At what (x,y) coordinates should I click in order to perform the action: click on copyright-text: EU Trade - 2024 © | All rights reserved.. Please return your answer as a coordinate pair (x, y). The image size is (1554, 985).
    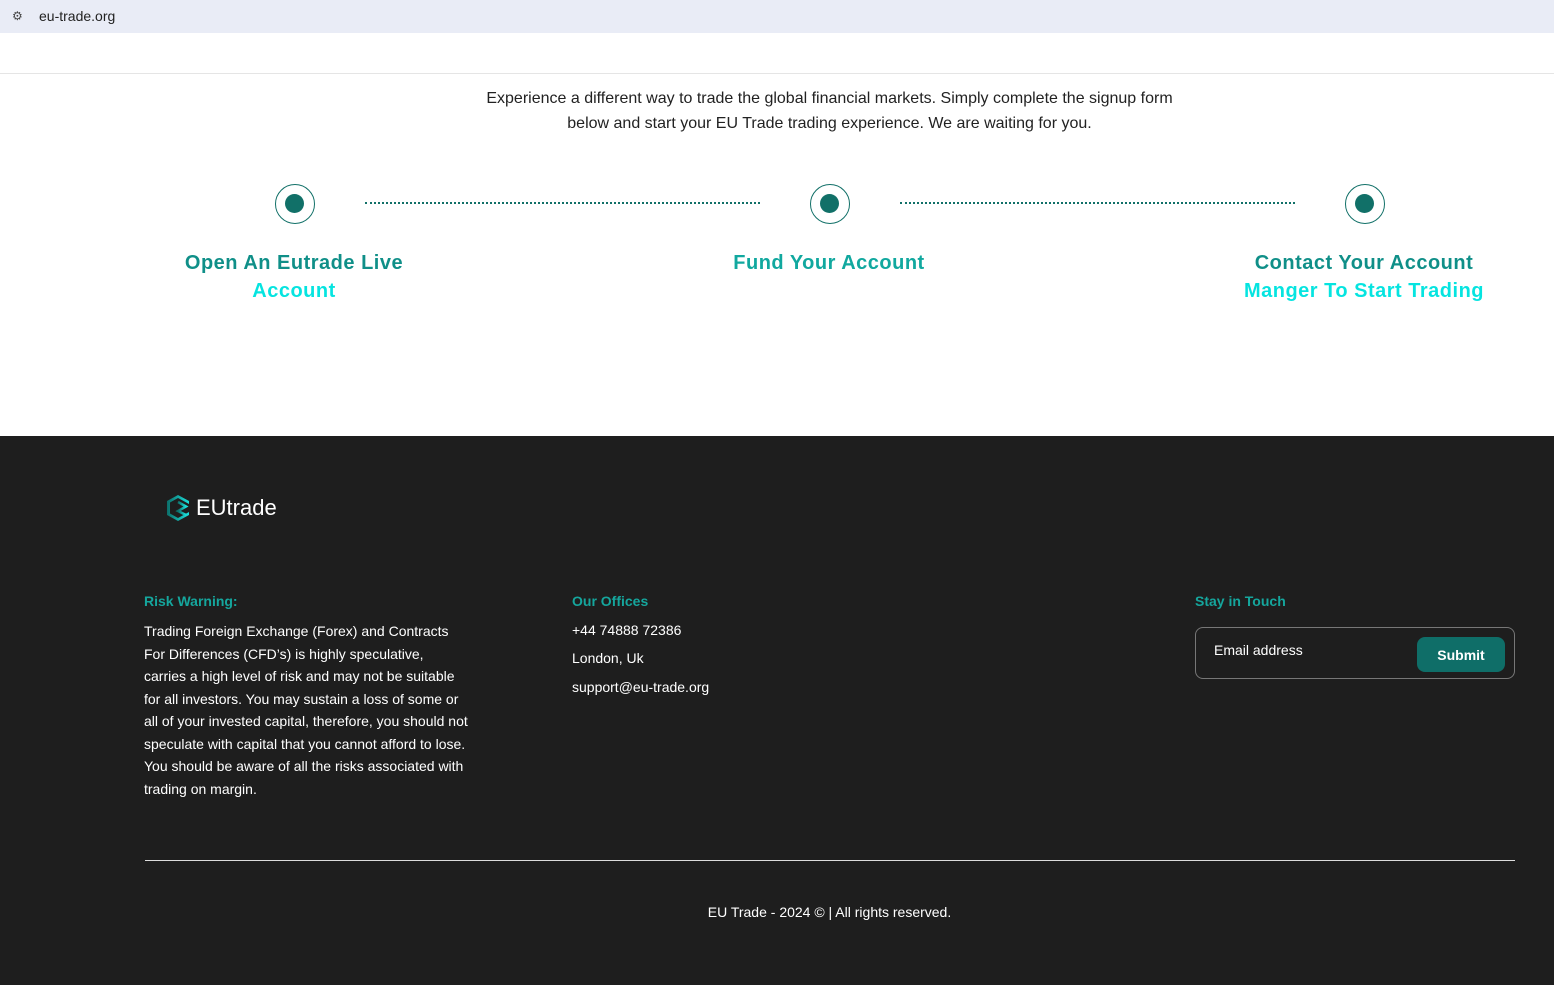
    Looking at the image, I should click on (829, 912).